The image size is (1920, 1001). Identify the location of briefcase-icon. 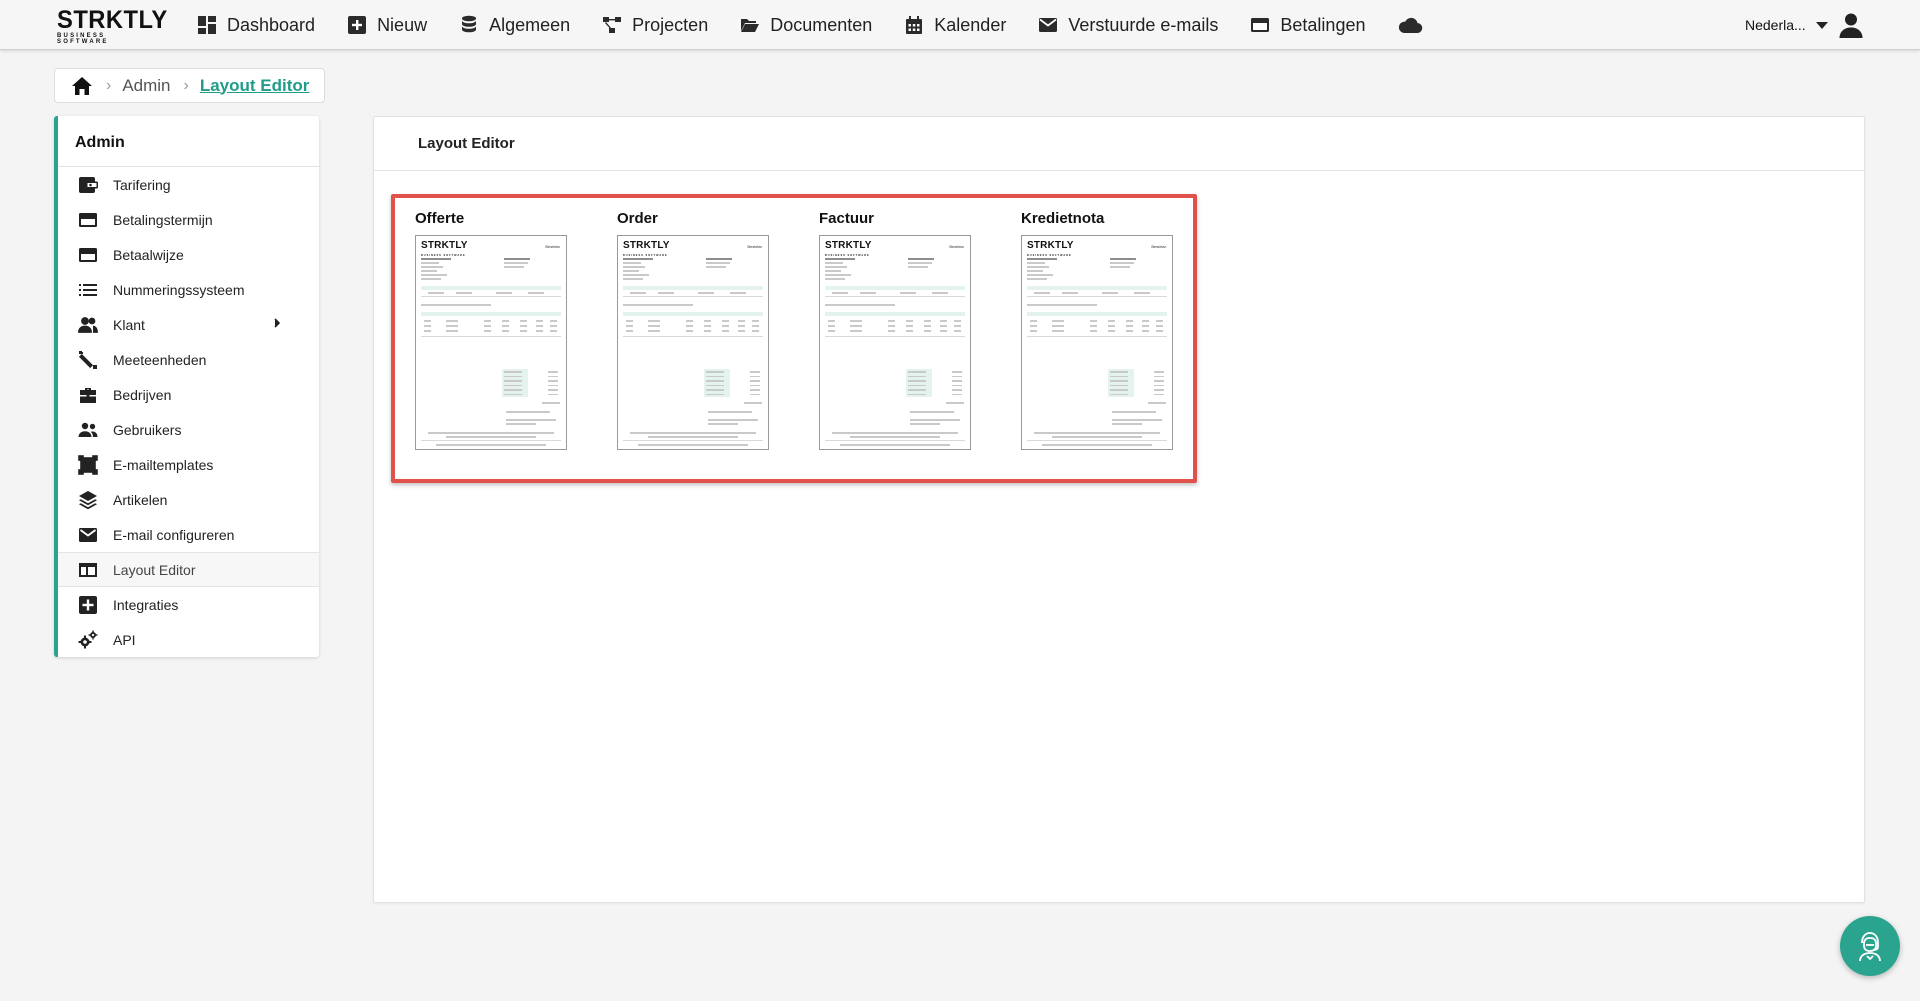
(88, 395).